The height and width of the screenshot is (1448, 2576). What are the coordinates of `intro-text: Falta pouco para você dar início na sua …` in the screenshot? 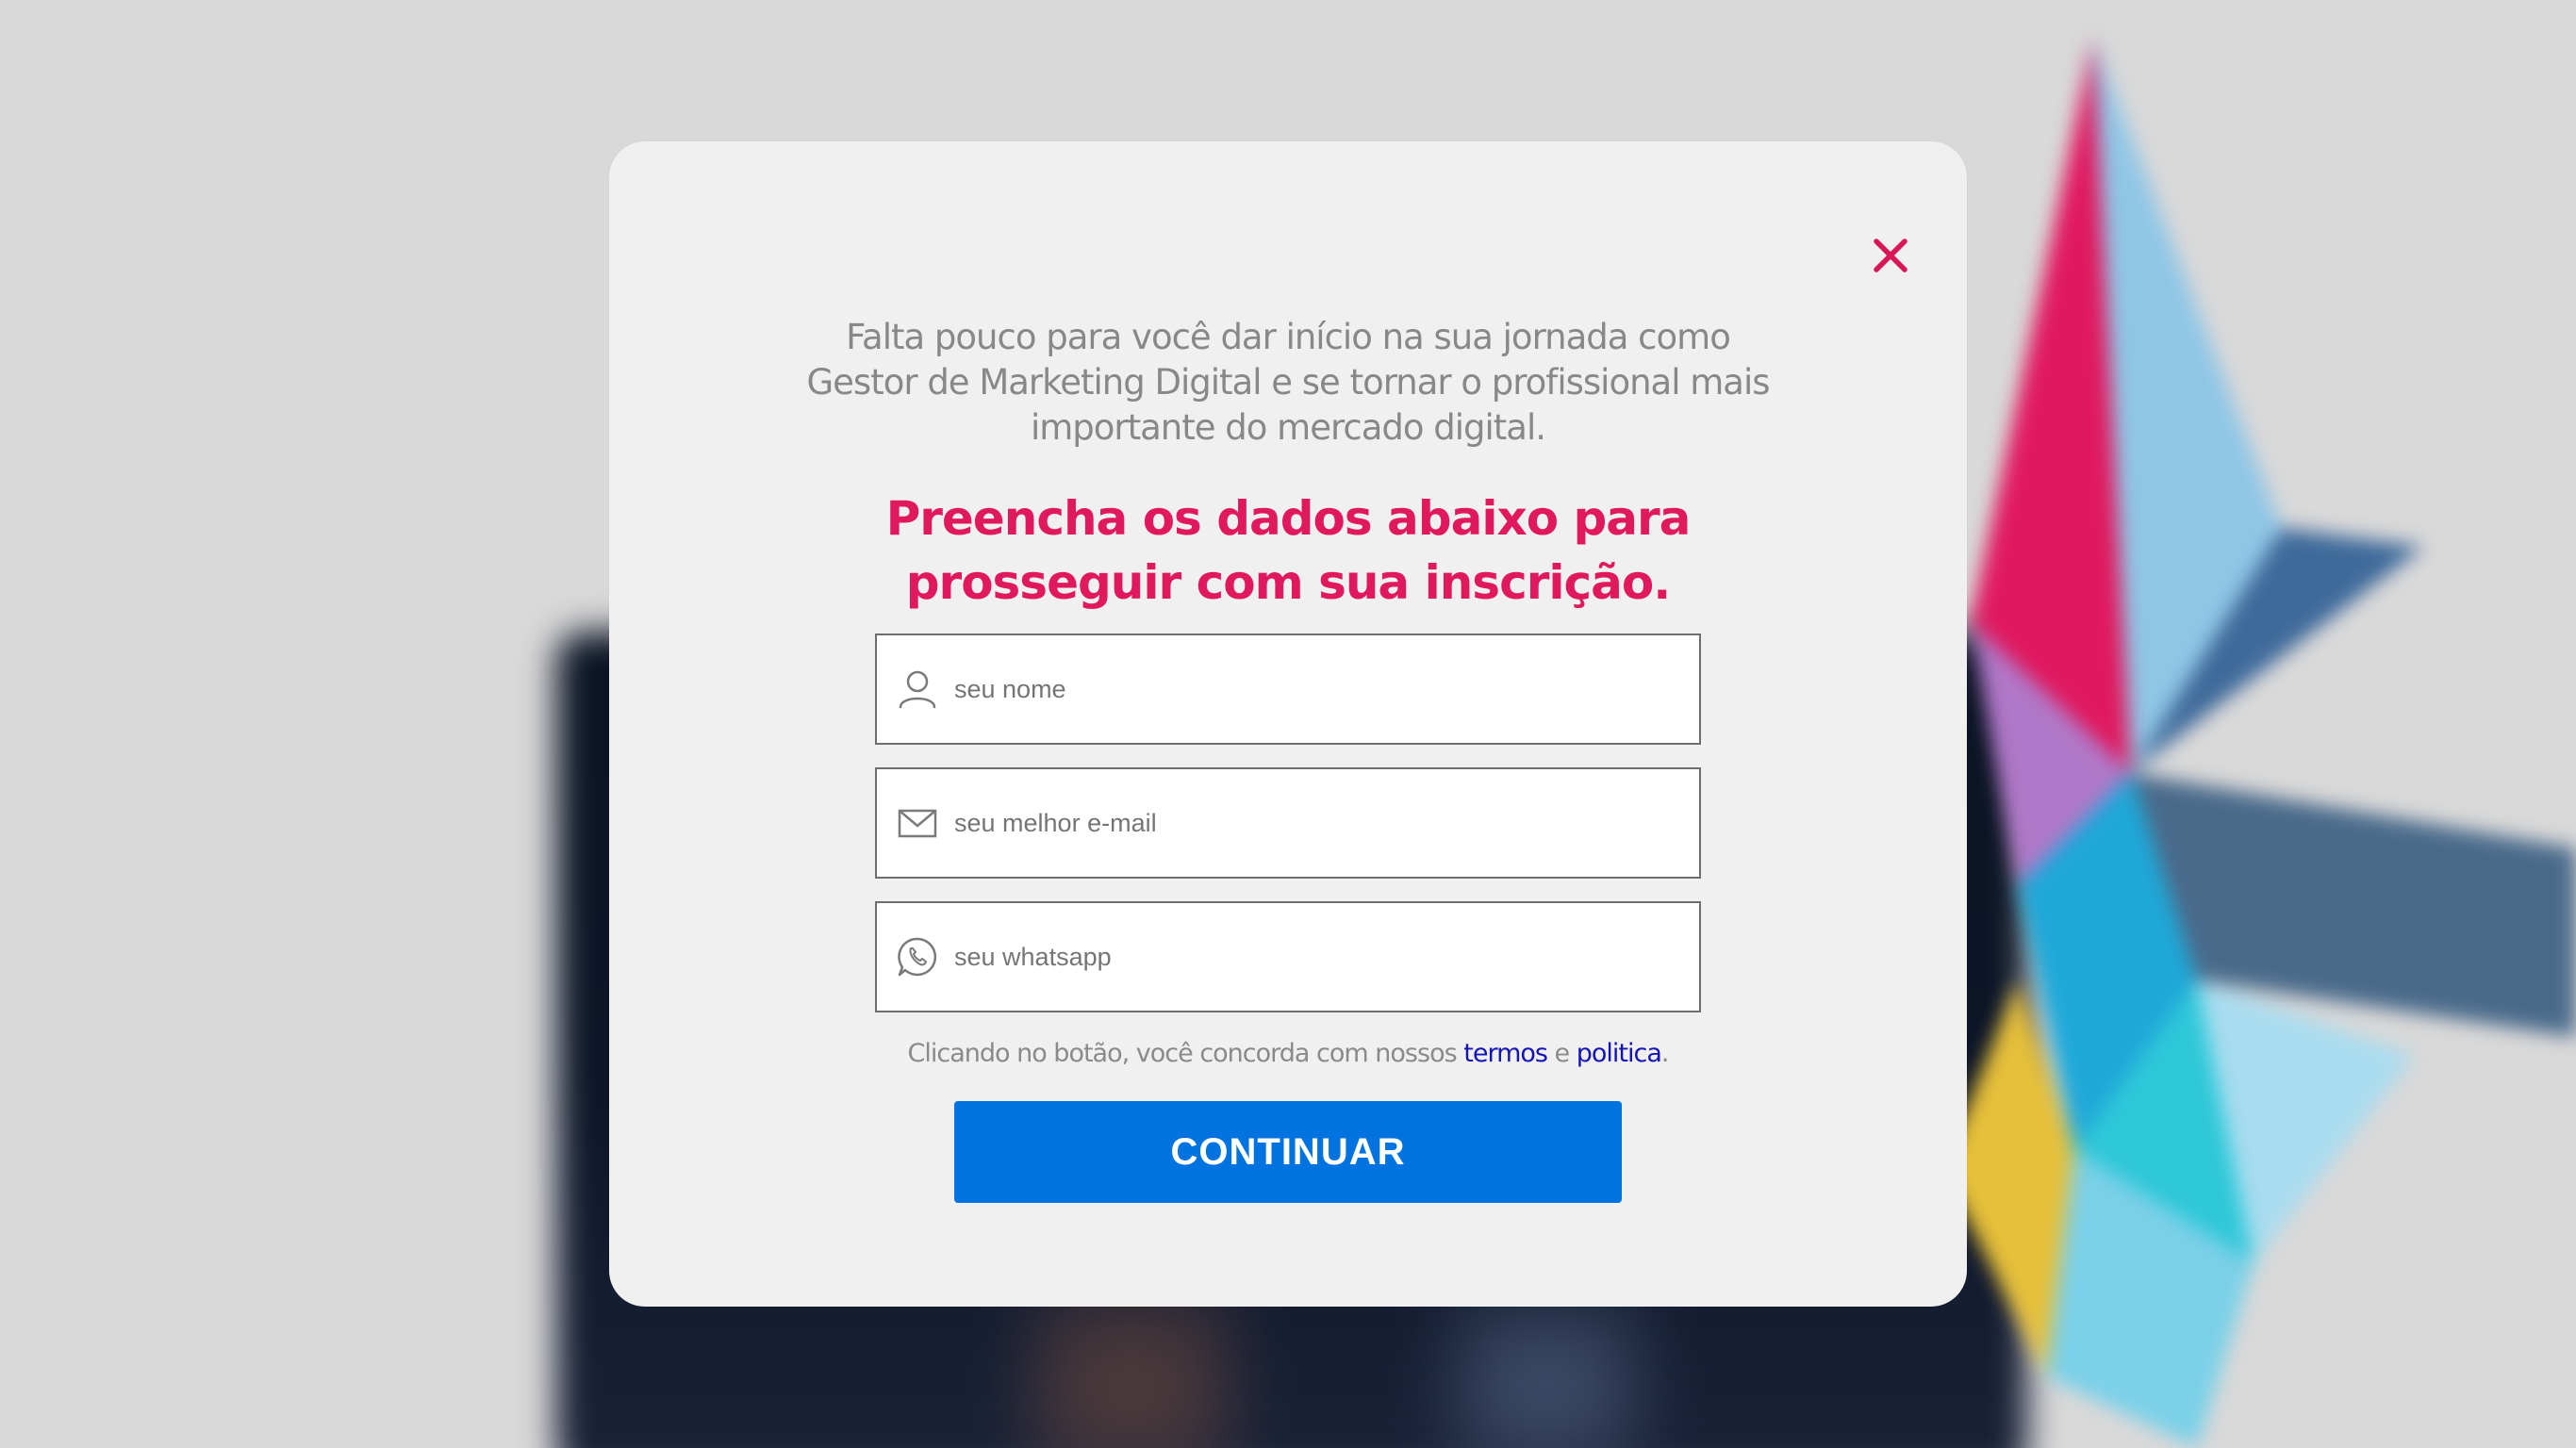 It's located at (1288, 382).